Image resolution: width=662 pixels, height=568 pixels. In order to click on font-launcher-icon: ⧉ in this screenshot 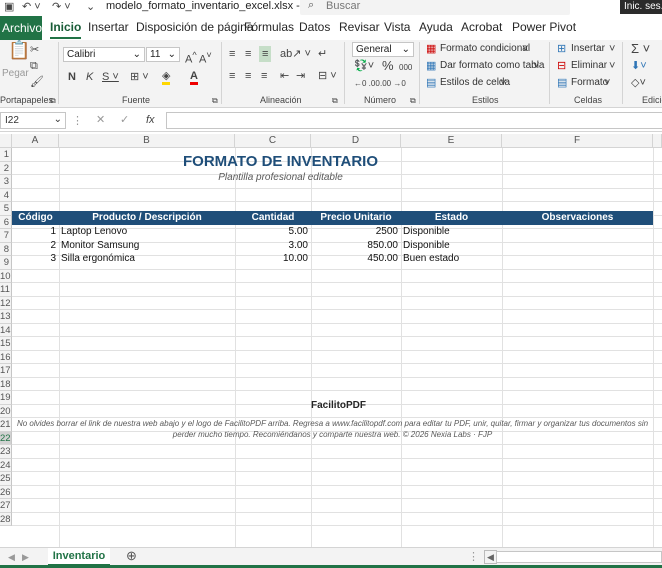, I will do `click(215, 101)`.